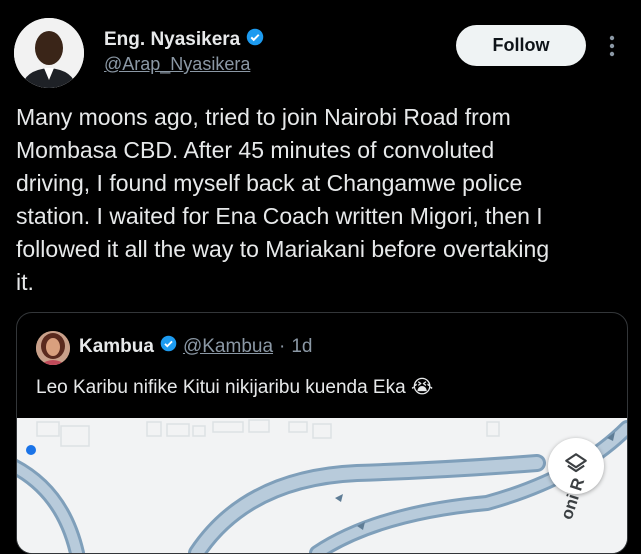 This screenshot has width=641, height=554. What do you see at coordinates (116, 347) in the screenshot?
I see `quoted-display-name: Kambua` at bounding box center [116, 347].